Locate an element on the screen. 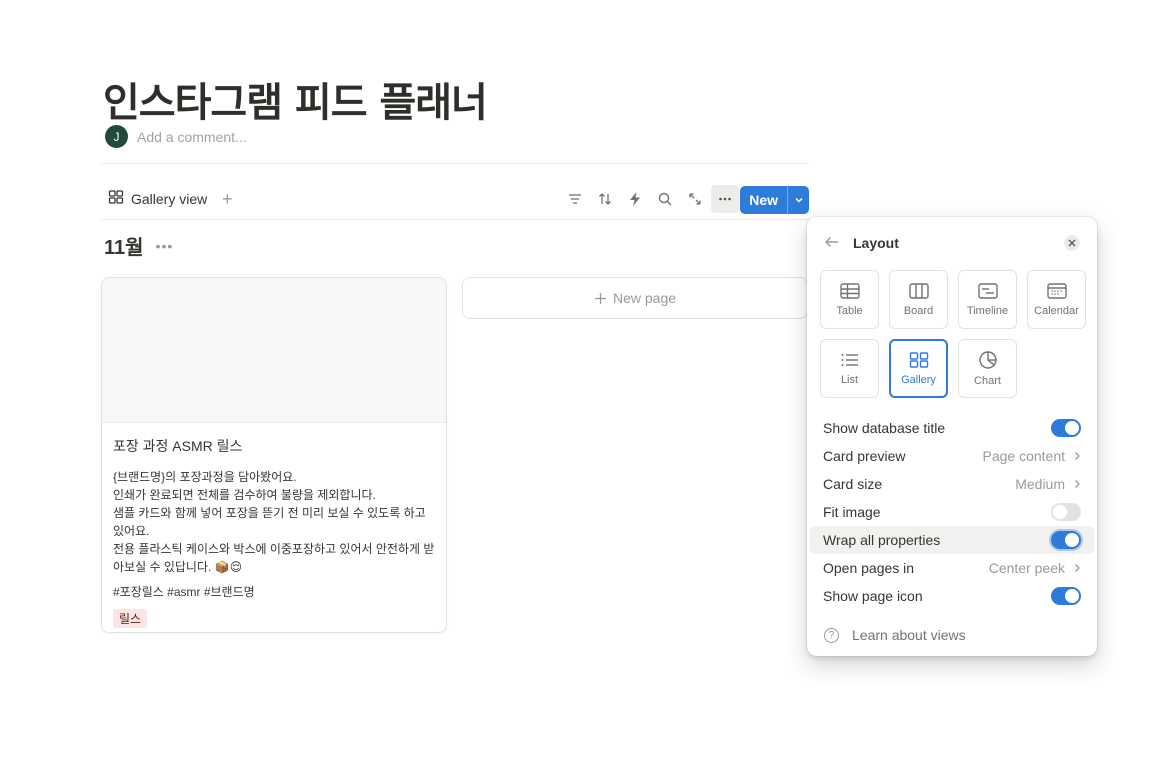 This screenshot has width=1165, height=765. more-icon is located at coordinates (725, 199).